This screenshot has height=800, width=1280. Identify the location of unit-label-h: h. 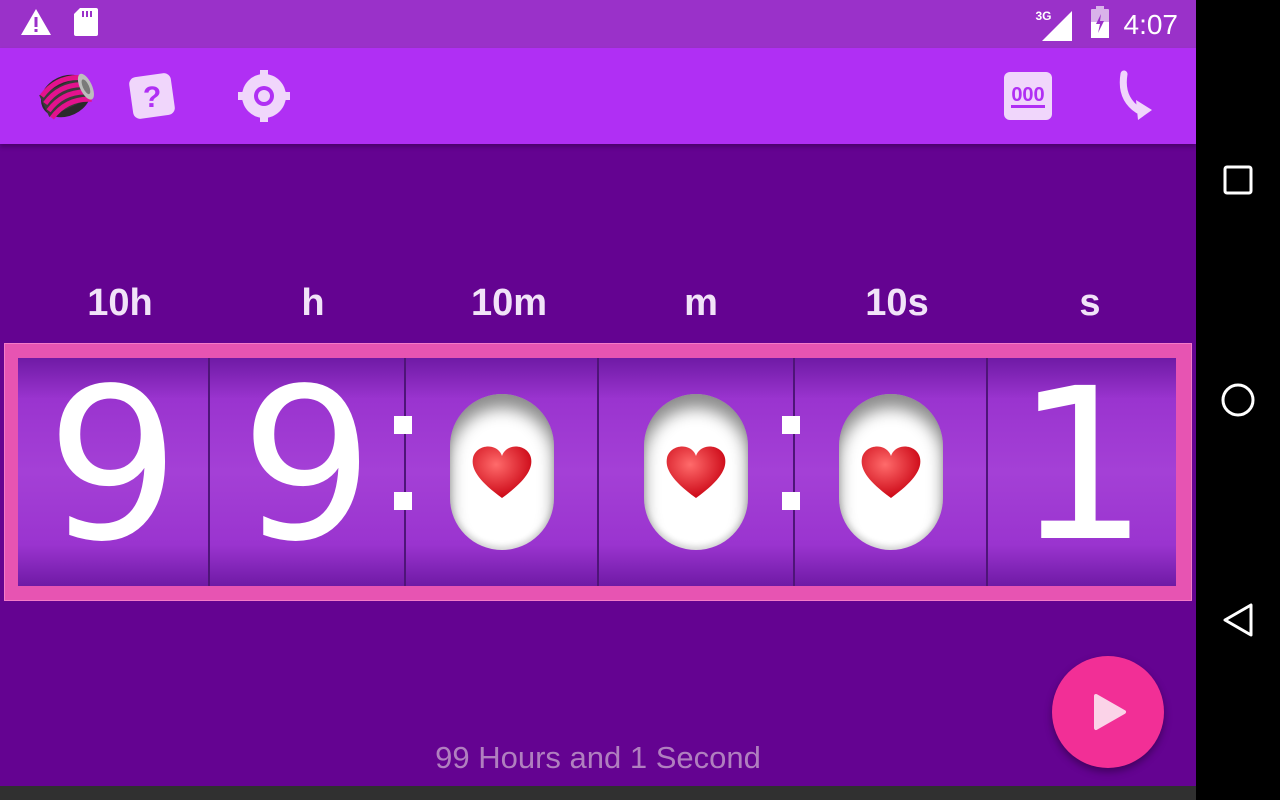
(313, 303).